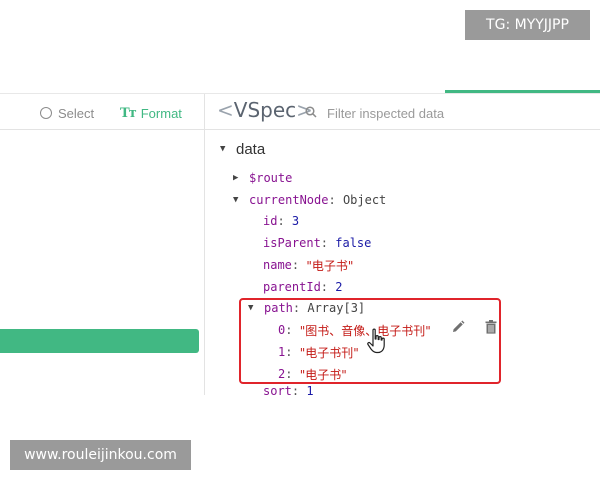 This screenshot has width=600, height=480. I want to click on property-key: isParent, so click(292, 243).